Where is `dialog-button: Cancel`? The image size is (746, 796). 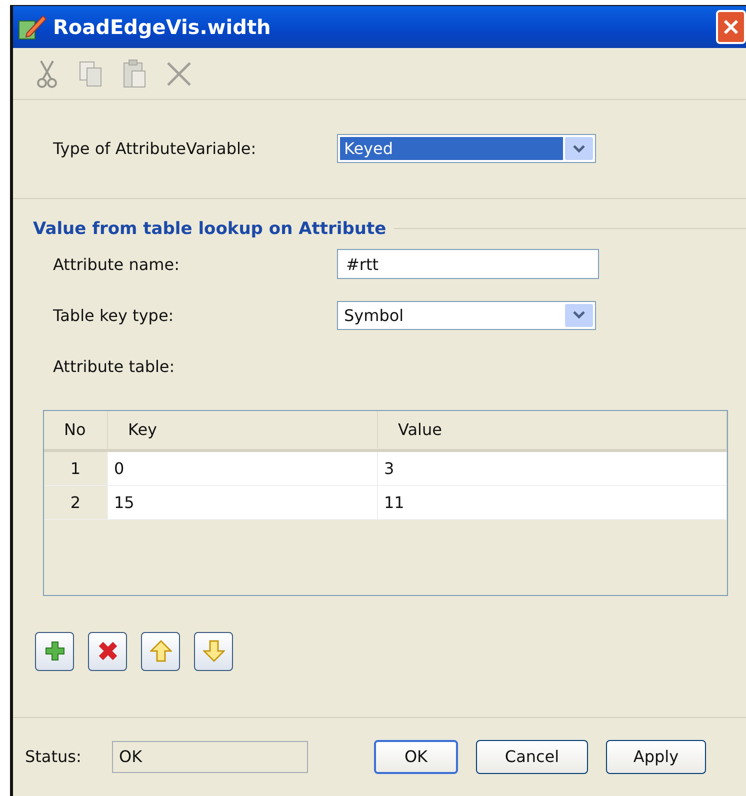 dialog-button: Cancel is located at coordinates (532, 757).